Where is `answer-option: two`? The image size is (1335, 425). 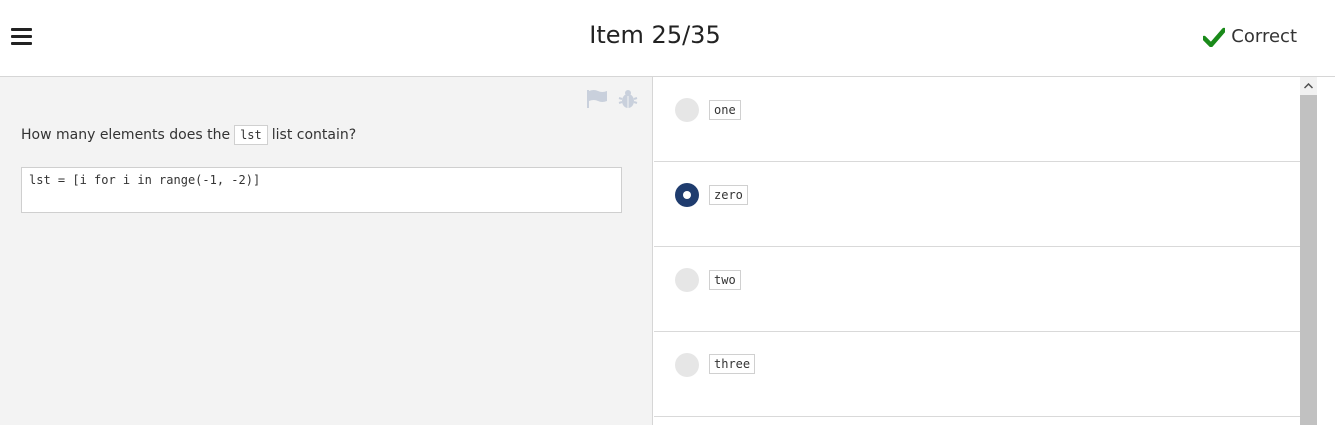 answer-option: two is located at coordinates (977, 289).